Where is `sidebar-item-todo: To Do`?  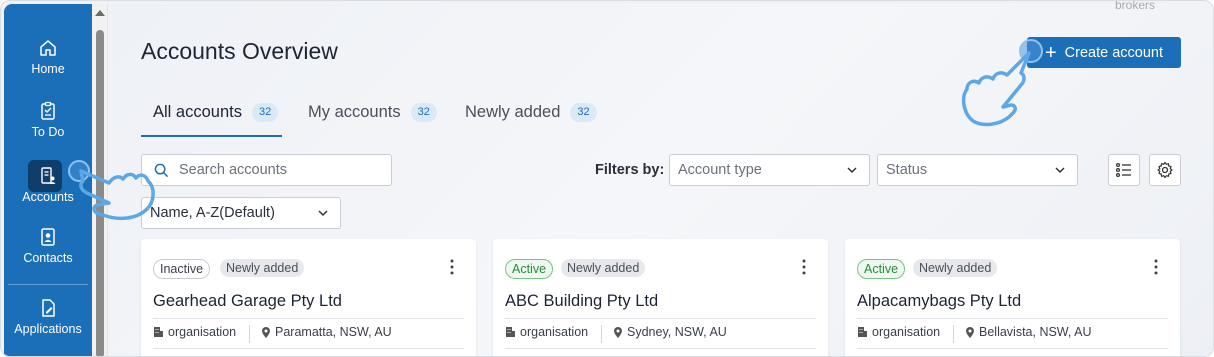 sidebar-item-todo: To Do is located at coordinates (48, 120).